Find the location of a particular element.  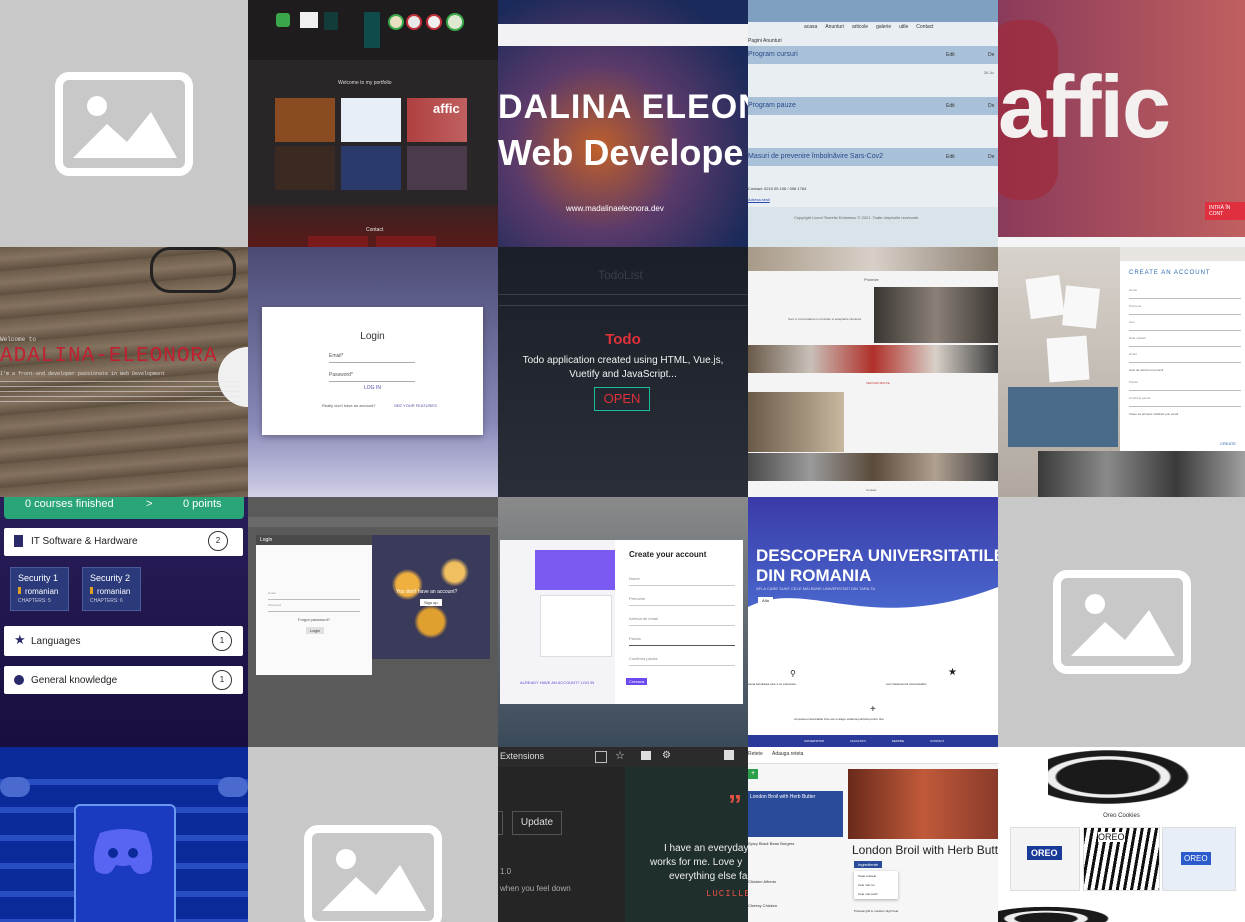

ingredients-dropdown: Ingrediente is located at coordinates (868, 864).